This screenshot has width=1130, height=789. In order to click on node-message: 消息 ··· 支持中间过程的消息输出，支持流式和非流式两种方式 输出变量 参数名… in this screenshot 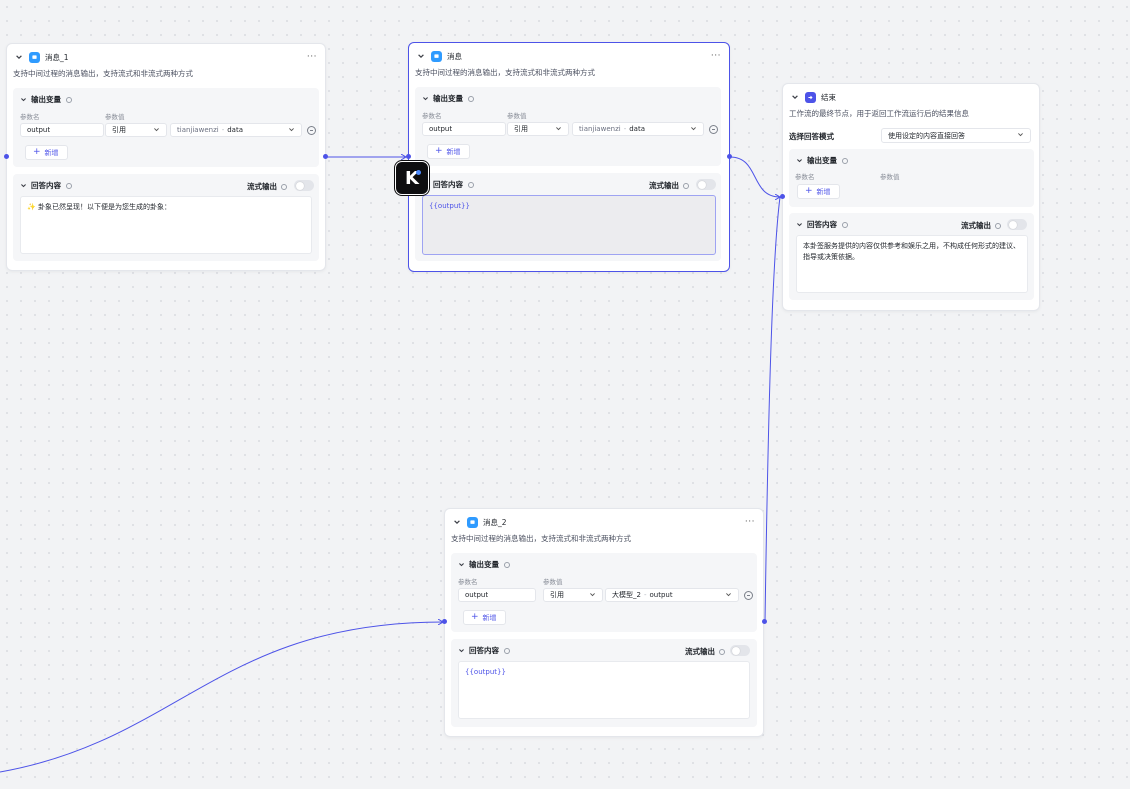, I will do `click(569, 157)`.